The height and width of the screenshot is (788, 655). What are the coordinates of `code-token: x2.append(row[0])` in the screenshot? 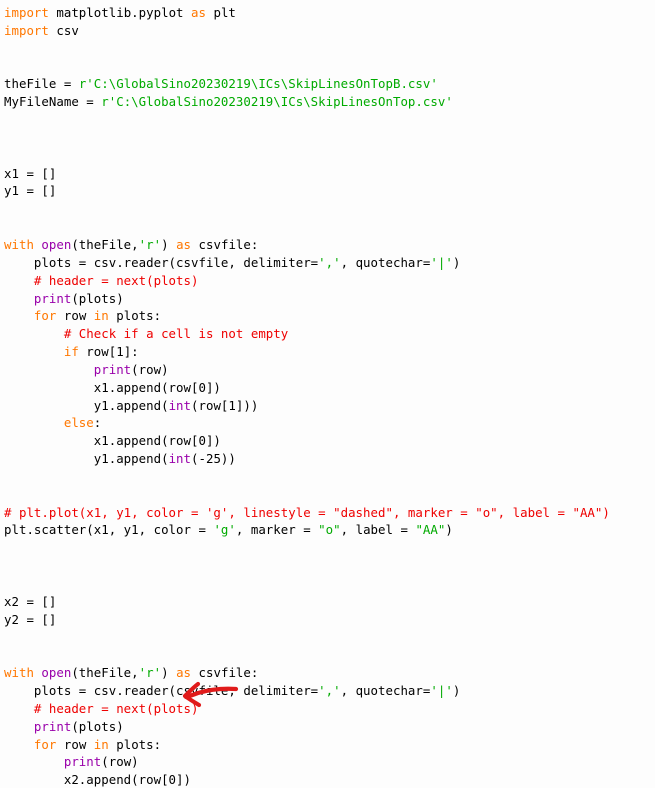 It's located at (97, 780).